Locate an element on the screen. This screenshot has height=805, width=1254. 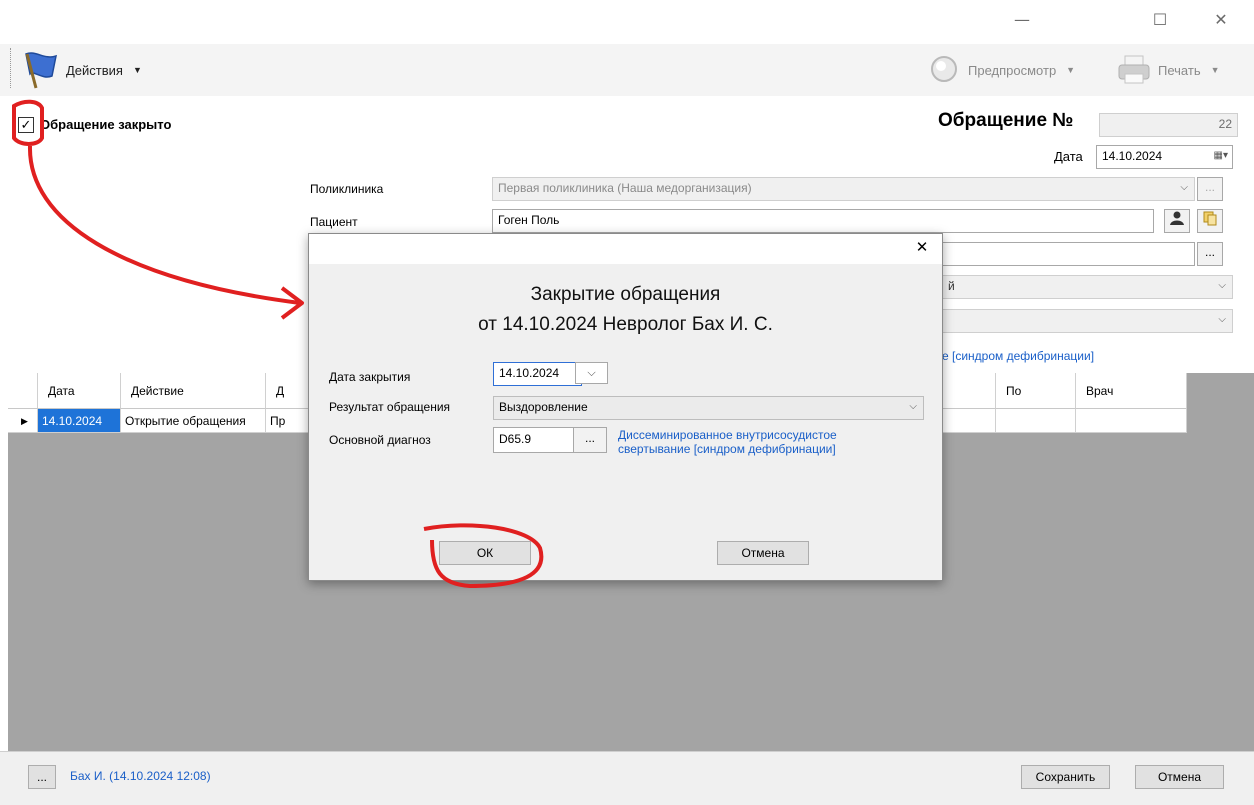
author-link: Бах И. (14.10.2024 12:08) is located at coordinates (140, 776).